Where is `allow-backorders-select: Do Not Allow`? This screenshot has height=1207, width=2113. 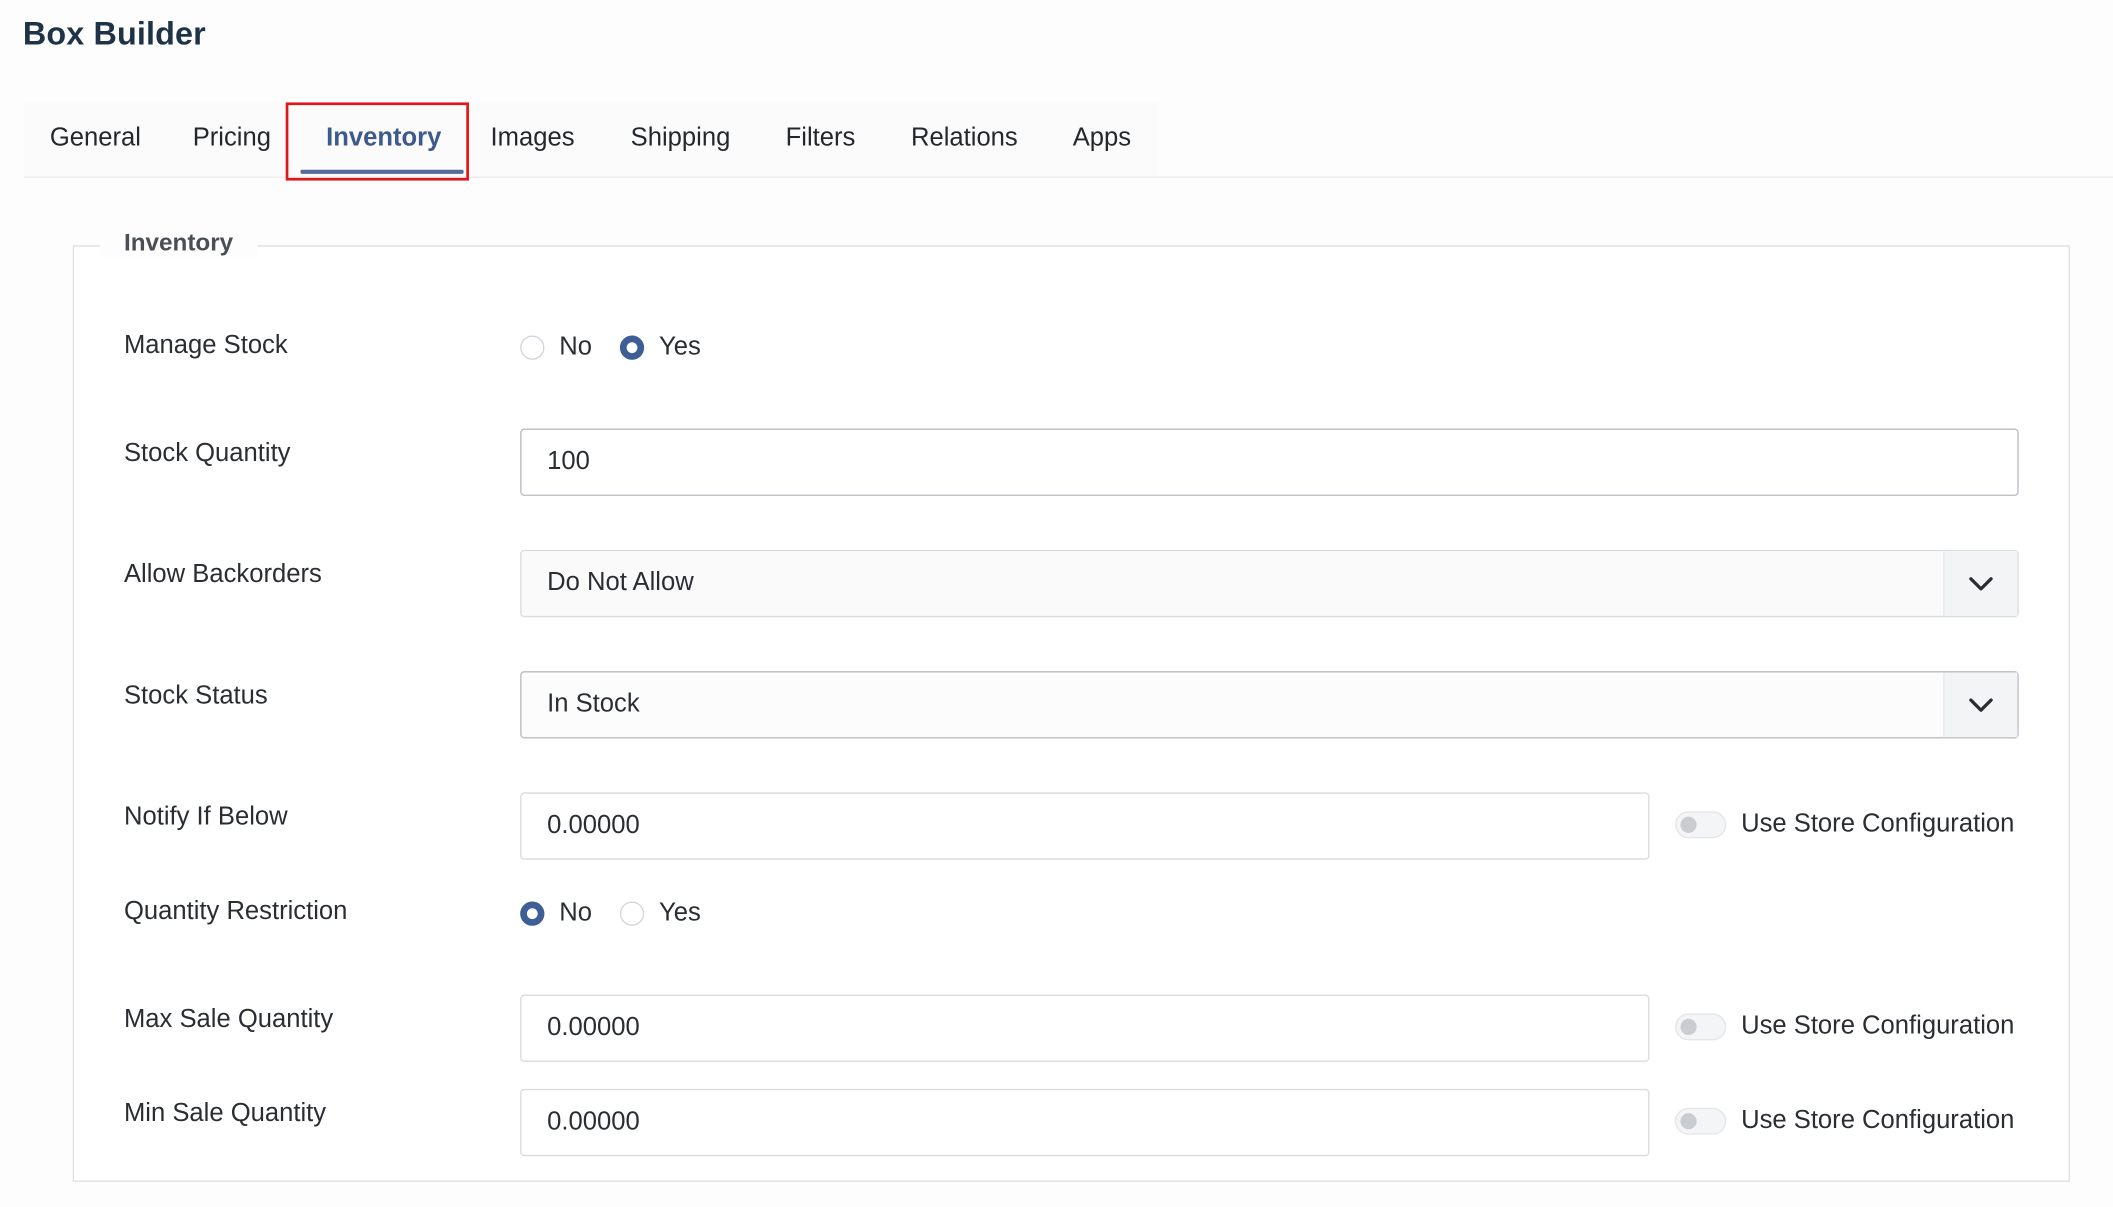 allow-backorders-select: Do Not Allow is located at coordinates (1269, 583).